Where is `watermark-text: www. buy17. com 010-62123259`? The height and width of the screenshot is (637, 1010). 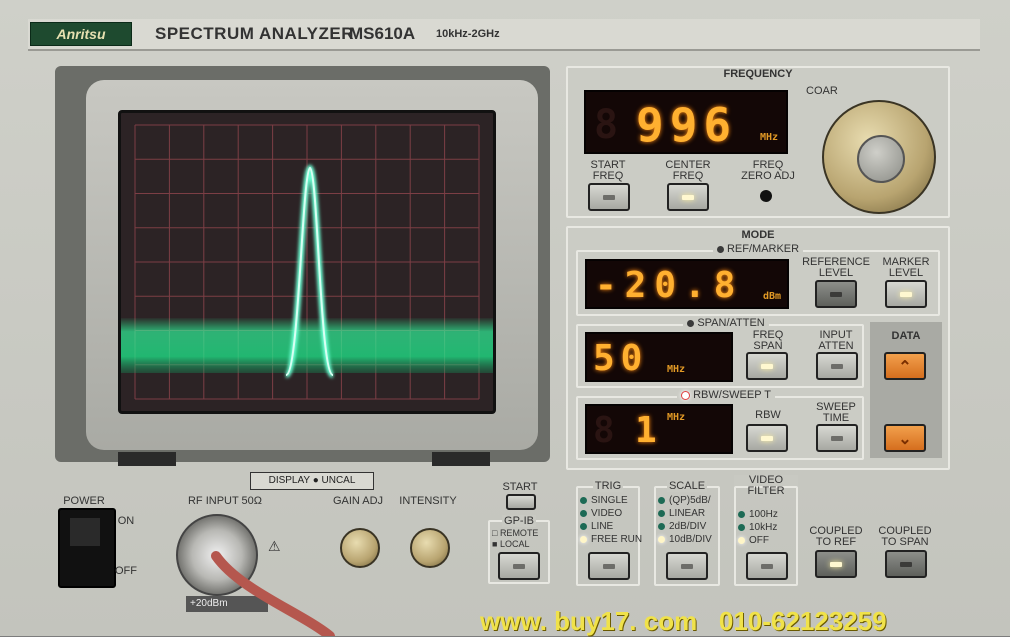
watermark-text: www. buy17. com 010-62123259 is located at coordinates (683, 621).